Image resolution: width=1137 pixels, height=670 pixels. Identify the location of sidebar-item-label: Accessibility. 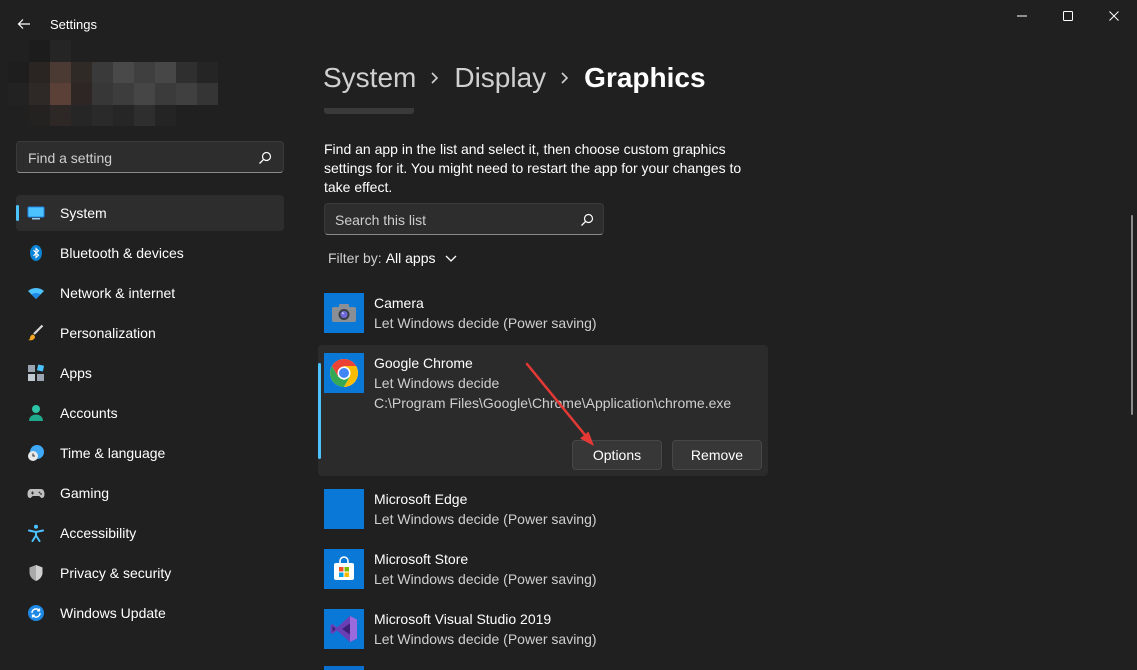
(98, 533).